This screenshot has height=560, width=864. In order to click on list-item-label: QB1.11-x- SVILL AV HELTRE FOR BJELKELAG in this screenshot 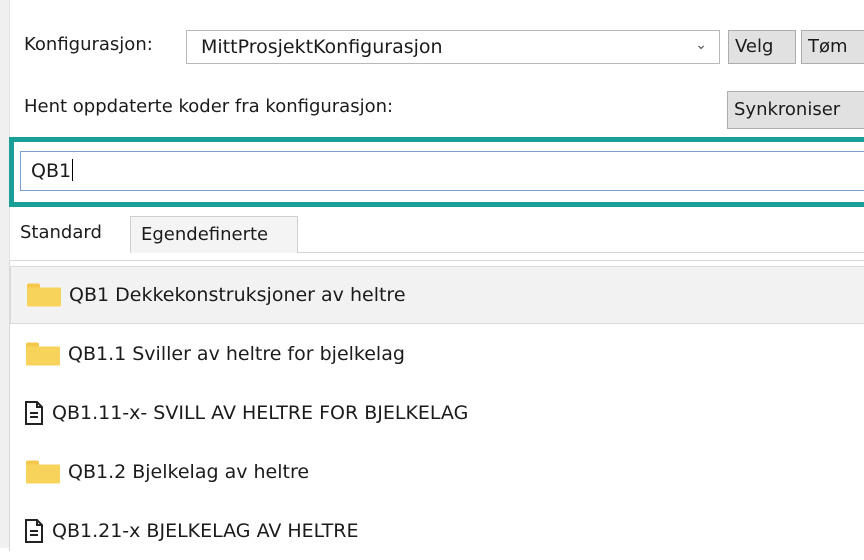, I will do `click(260, 413)`.